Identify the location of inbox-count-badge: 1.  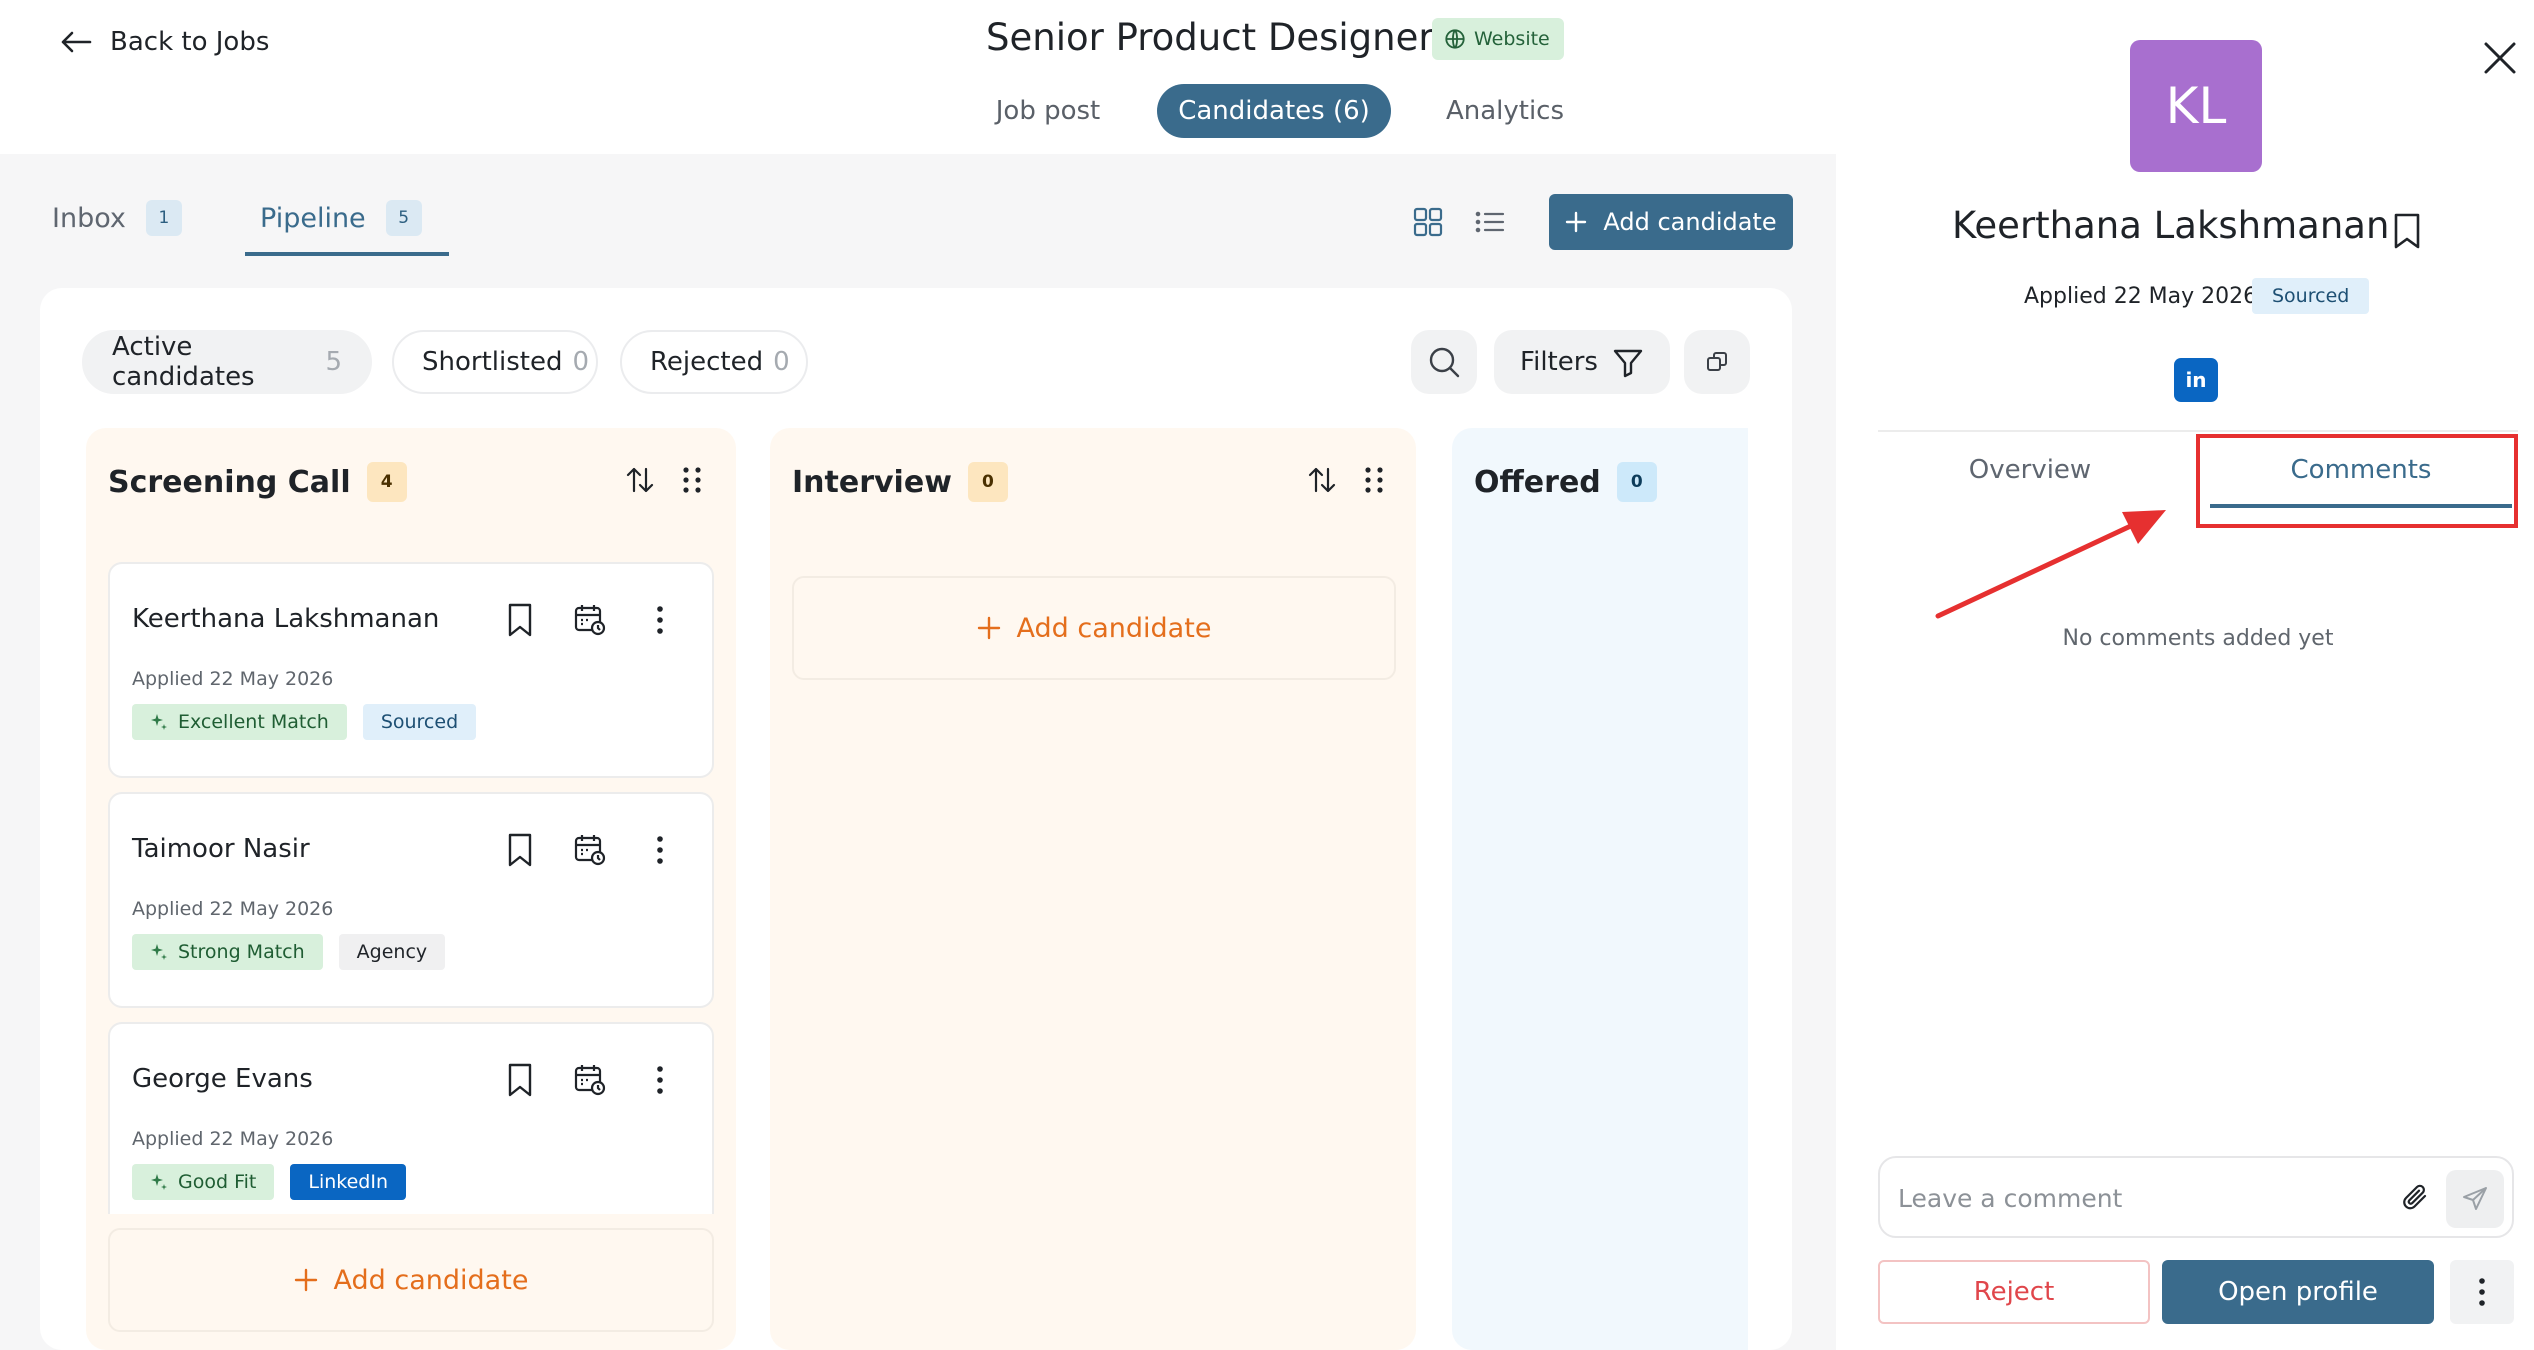
(163, 218).